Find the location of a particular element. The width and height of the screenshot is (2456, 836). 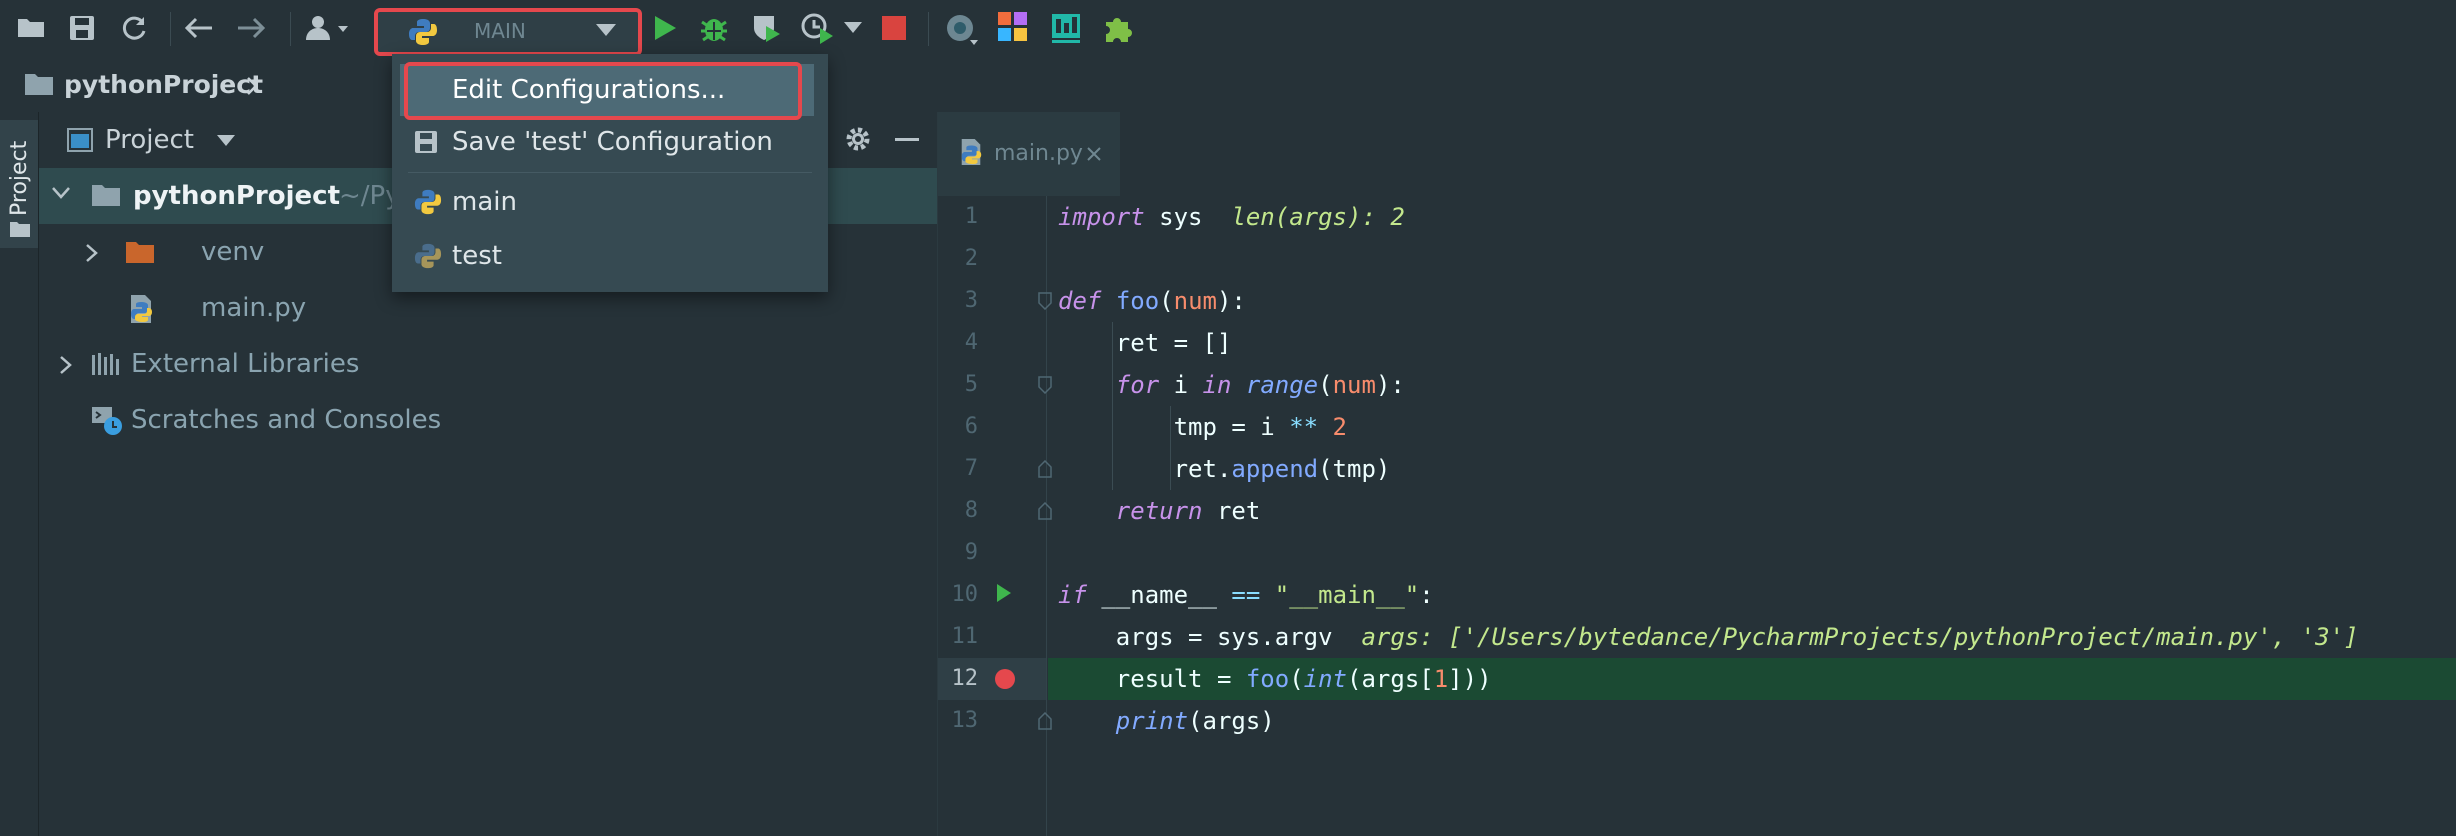

run-config-label: MAIN is located at coordinates (500, 31).